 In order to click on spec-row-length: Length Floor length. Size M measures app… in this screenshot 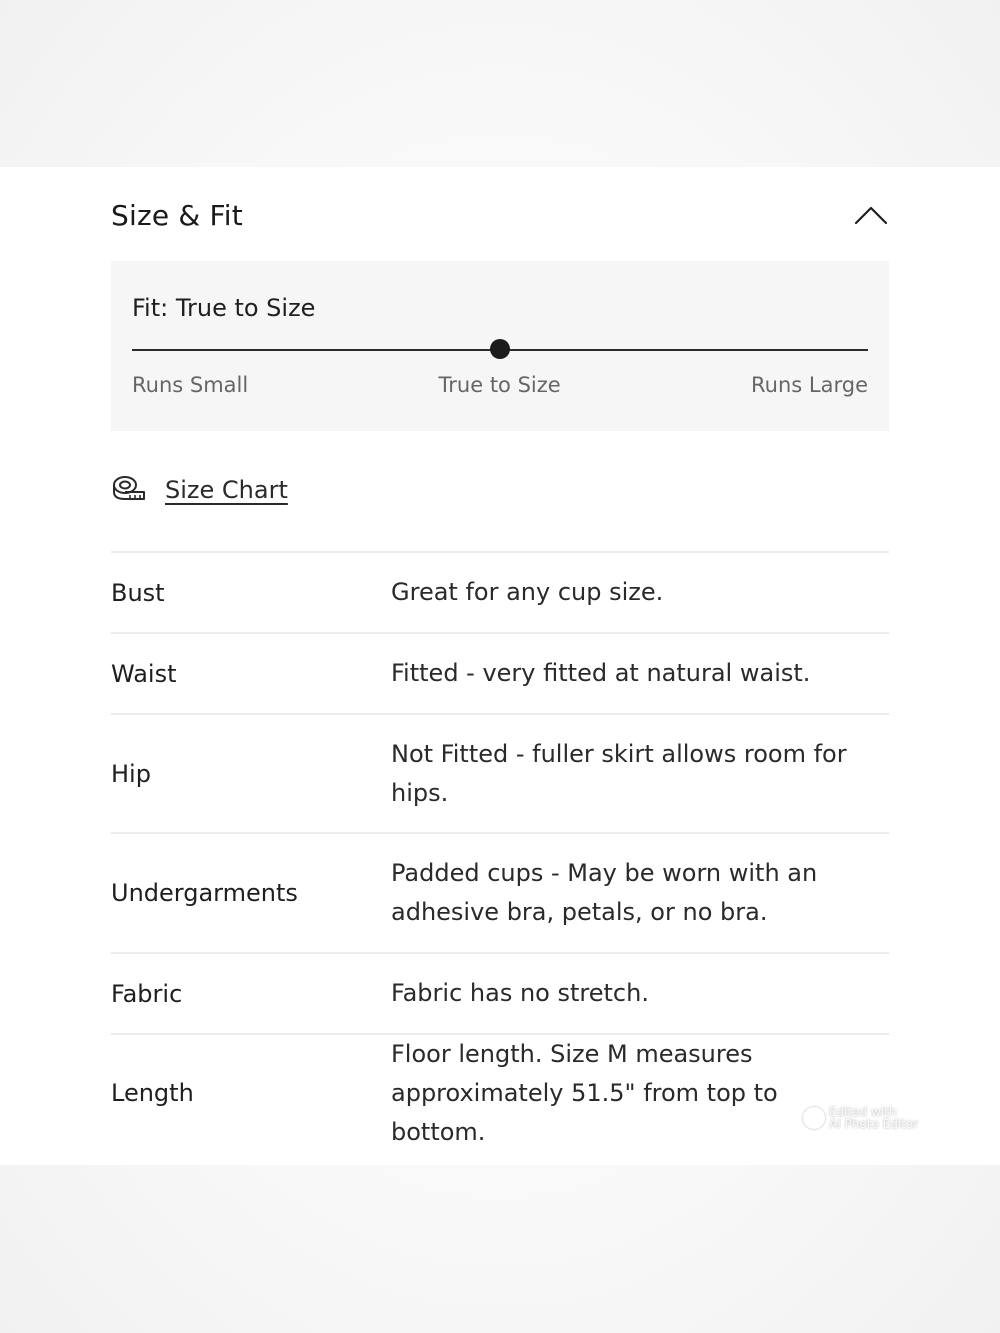, I will do `click(500, 1092)`.